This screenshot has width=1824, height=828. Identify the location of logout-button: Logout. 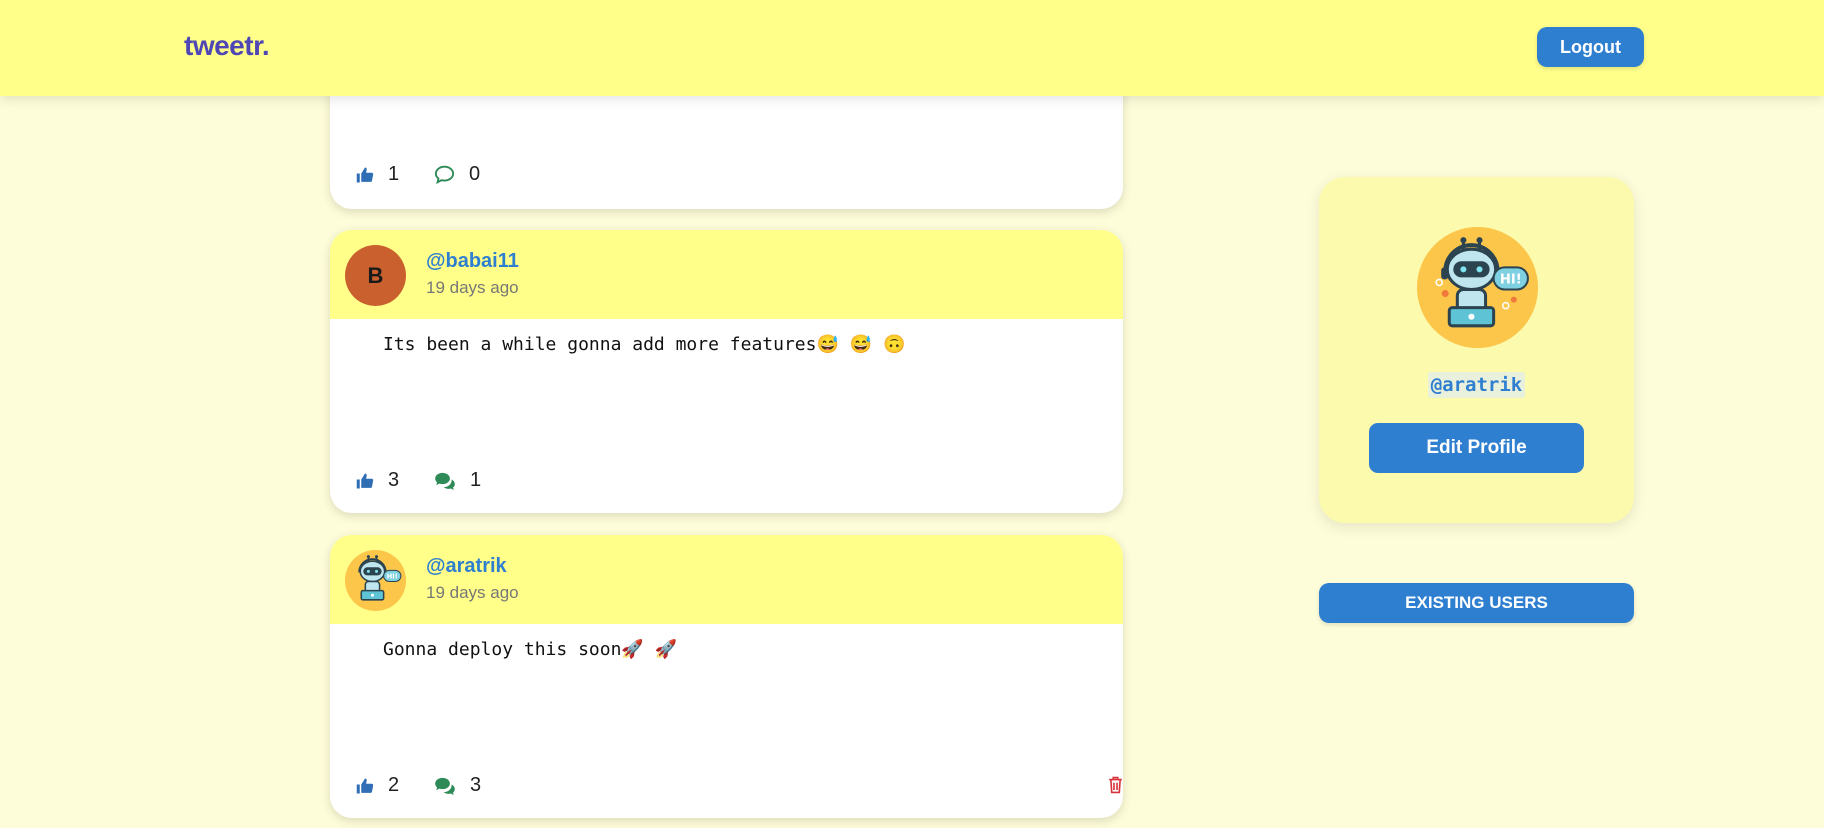
(1590, 47).